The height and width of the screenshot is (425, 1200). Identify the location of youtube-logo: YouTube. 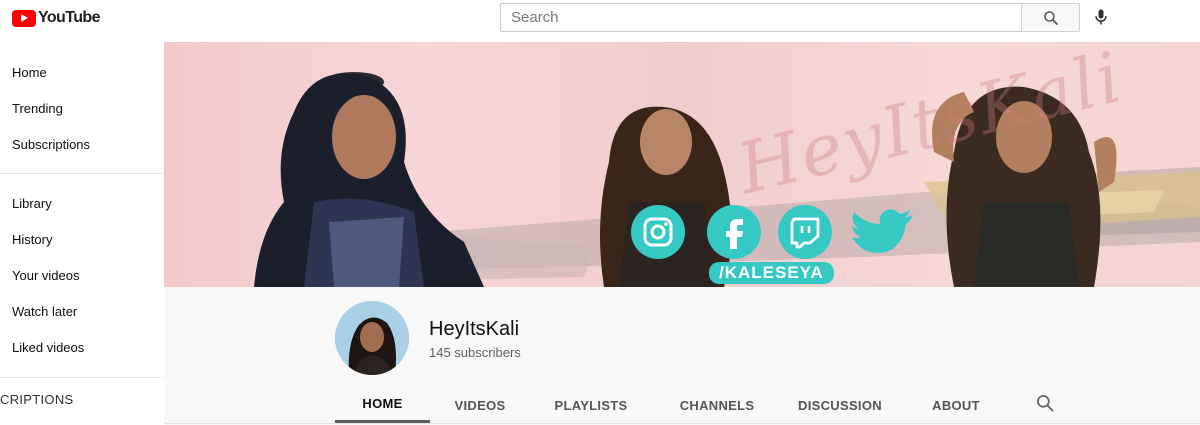
(56, 18).